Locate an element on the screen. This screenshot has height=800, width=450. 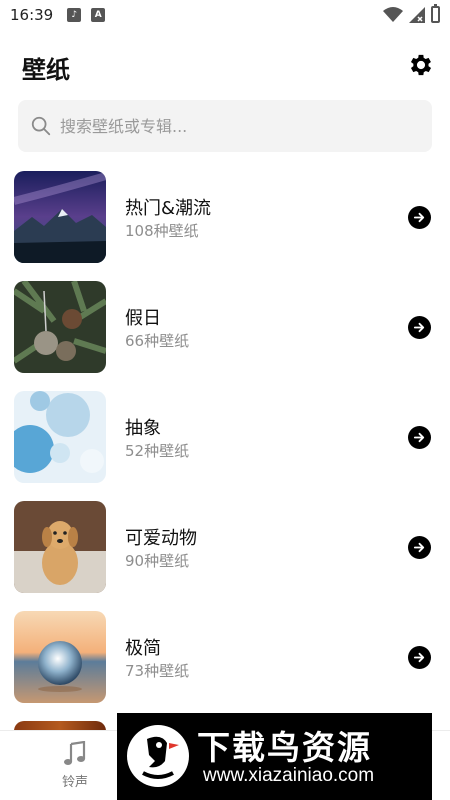
battery-icon is located at coordinates (435, 13).